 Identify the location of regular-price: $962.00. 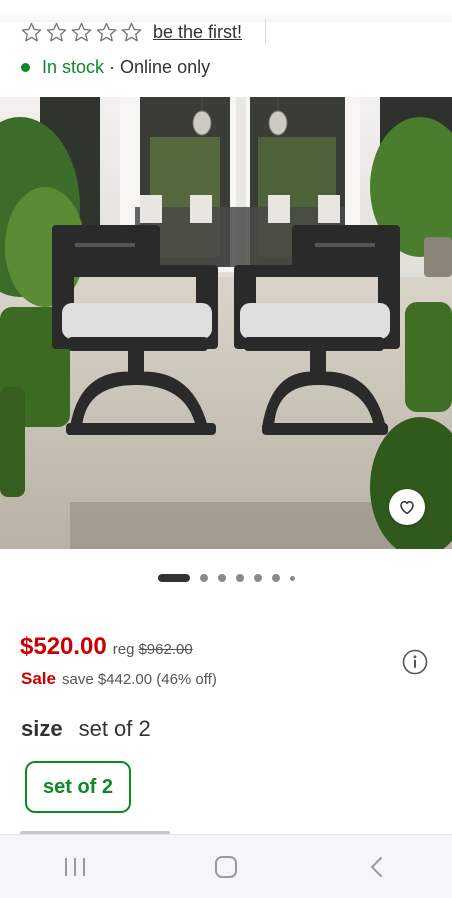
(165, 649).